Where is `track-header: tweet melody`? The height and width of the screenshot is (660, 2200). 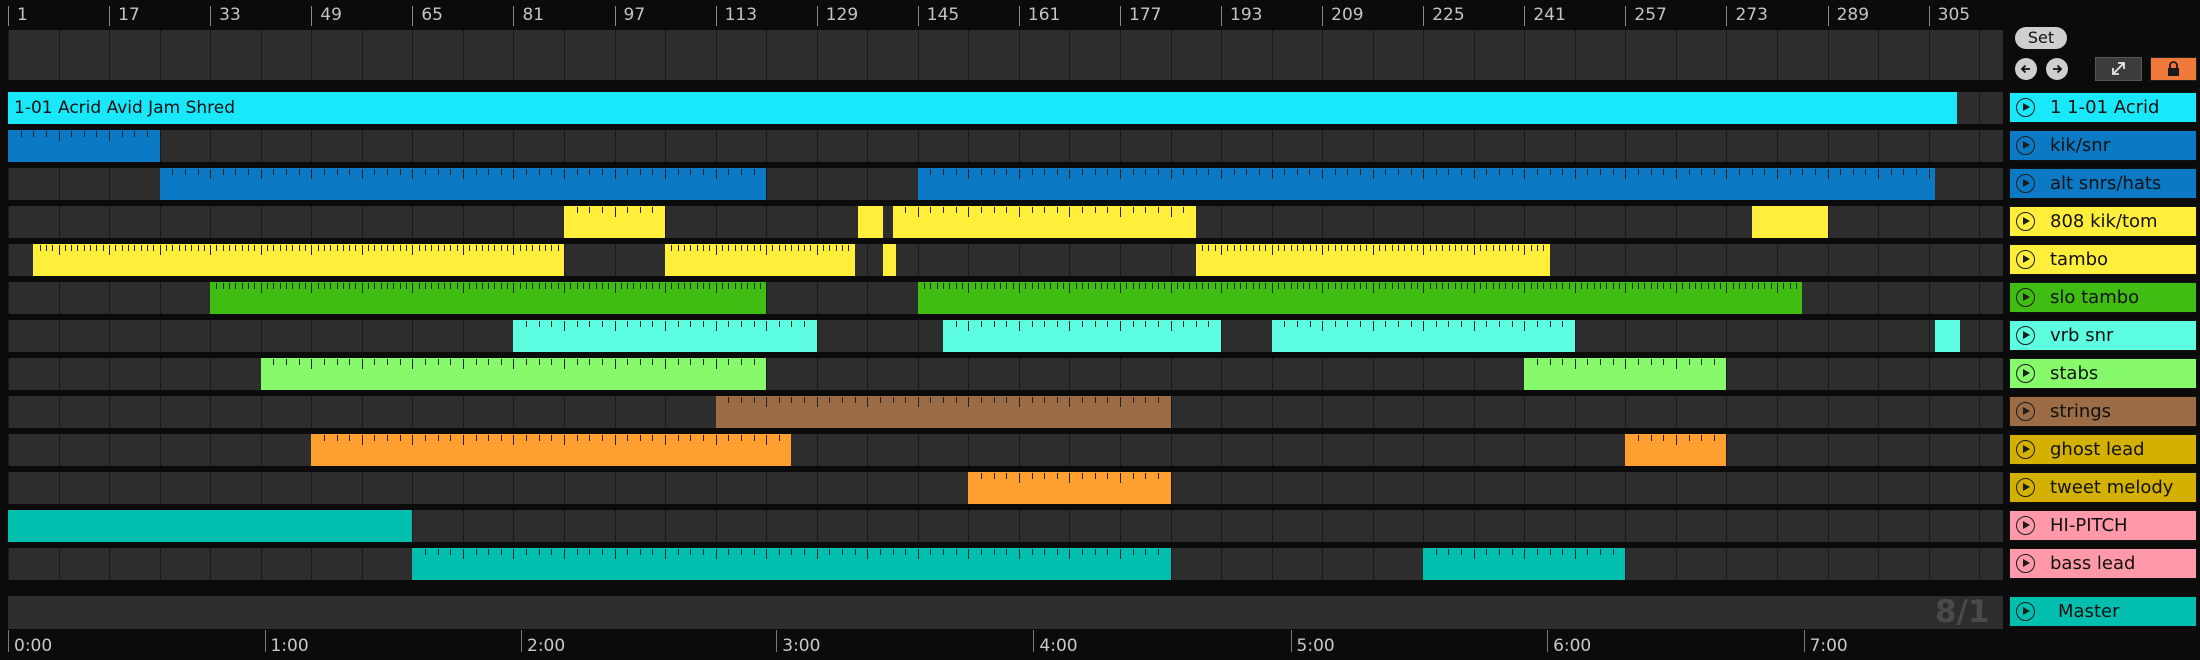
track-header: tweet melody is located at coordinates (2103, 487).